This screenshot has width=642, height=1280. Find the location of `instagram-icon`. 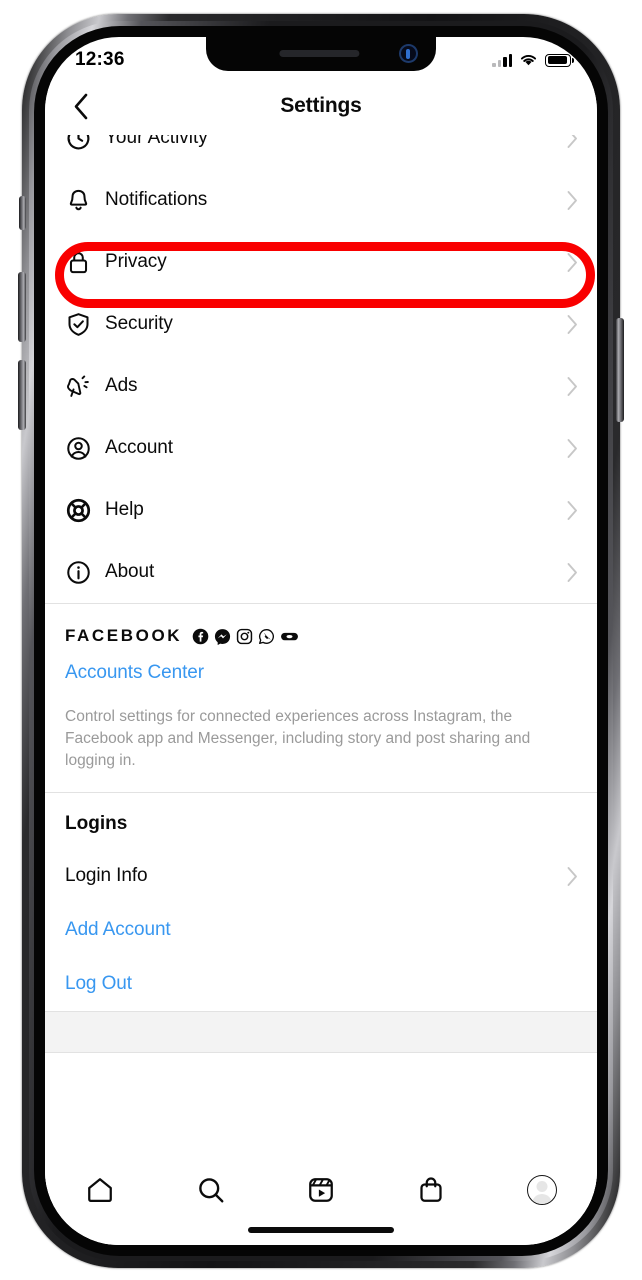

instagram-icon is located at coordinates (244, 636).